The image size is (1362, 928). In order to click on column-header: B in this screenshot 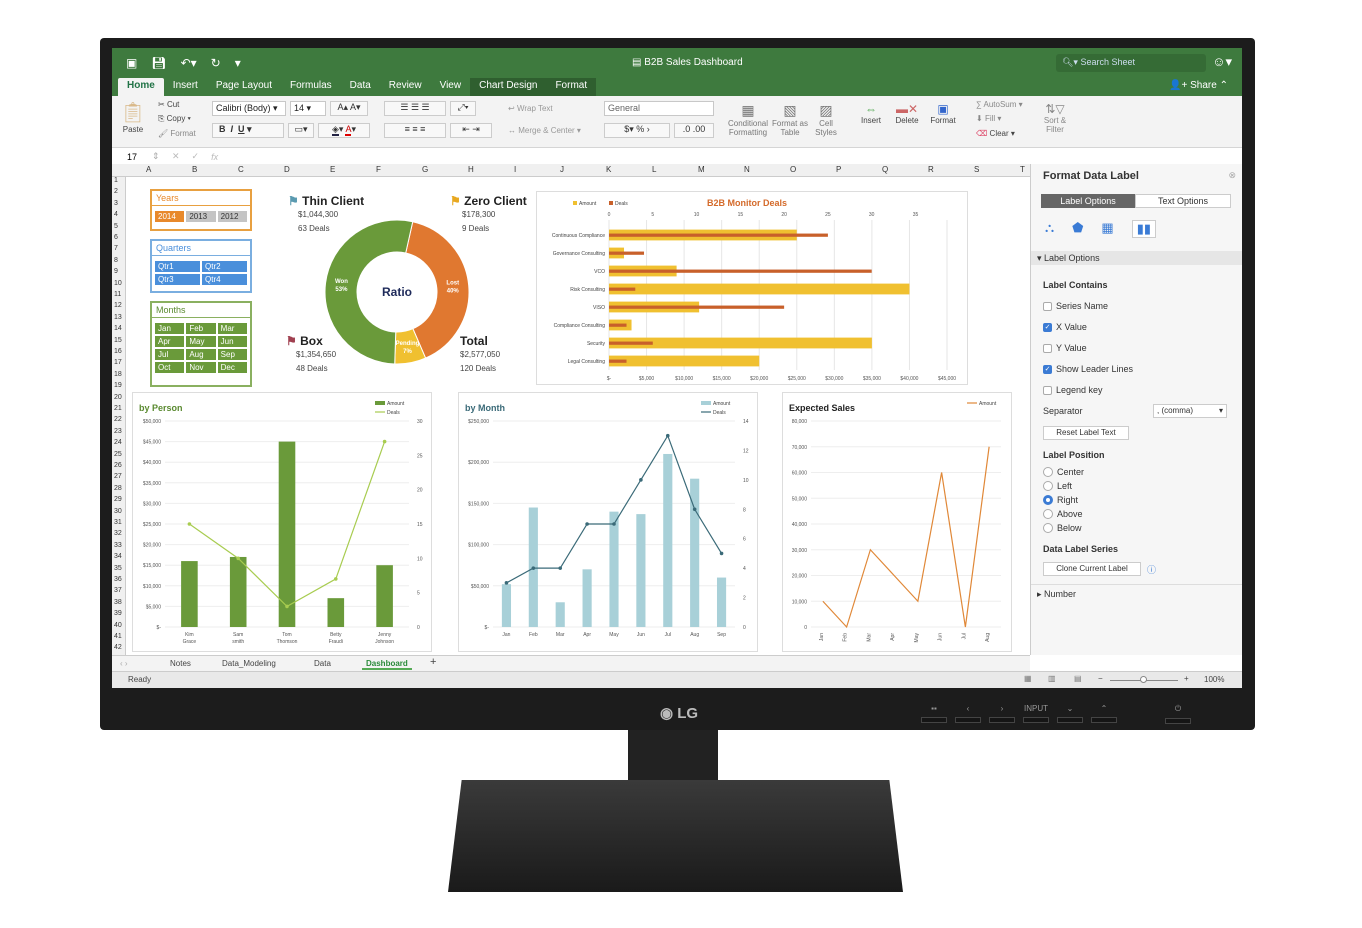, I will do `click(194, 169)`.